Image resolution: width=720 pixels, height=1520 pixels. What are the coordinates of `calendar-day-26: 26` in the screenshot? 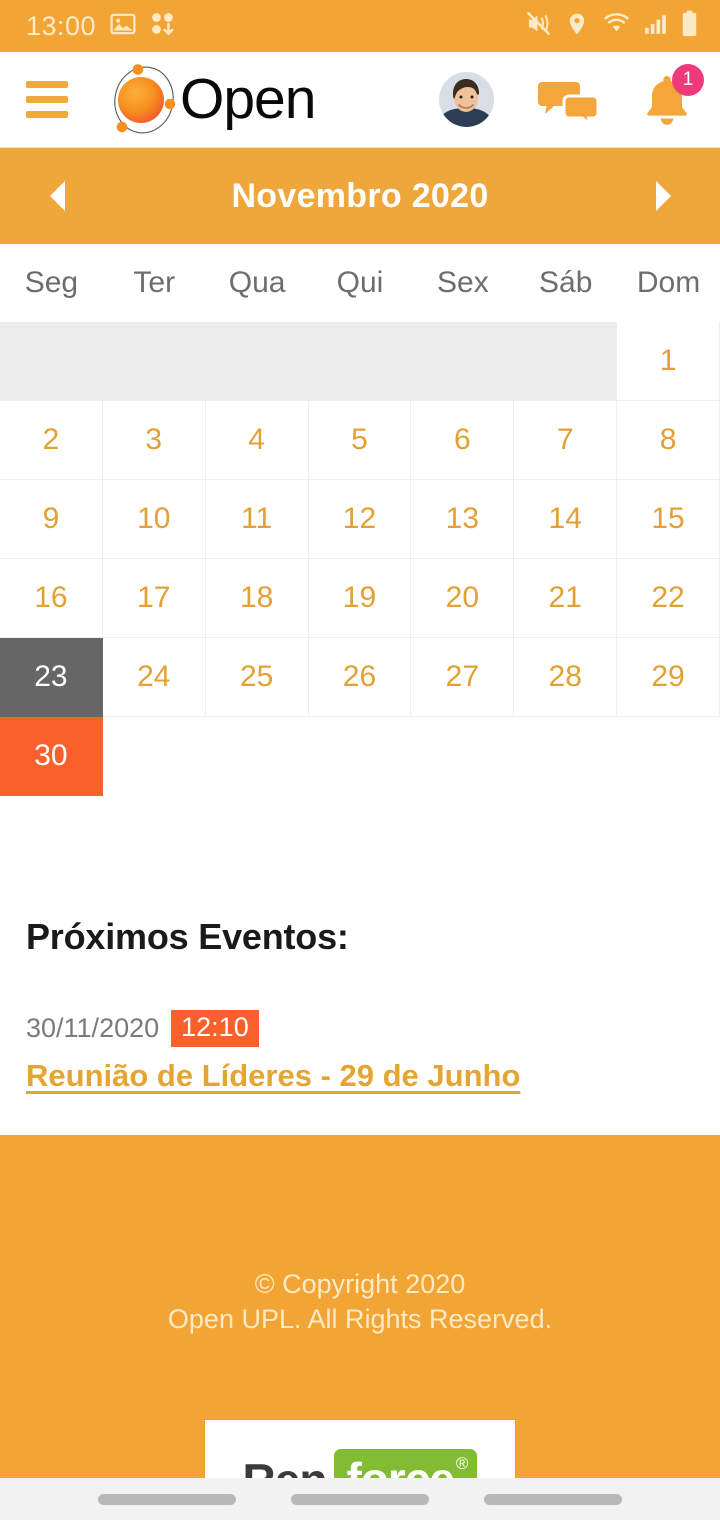 It's located at (360, 677).